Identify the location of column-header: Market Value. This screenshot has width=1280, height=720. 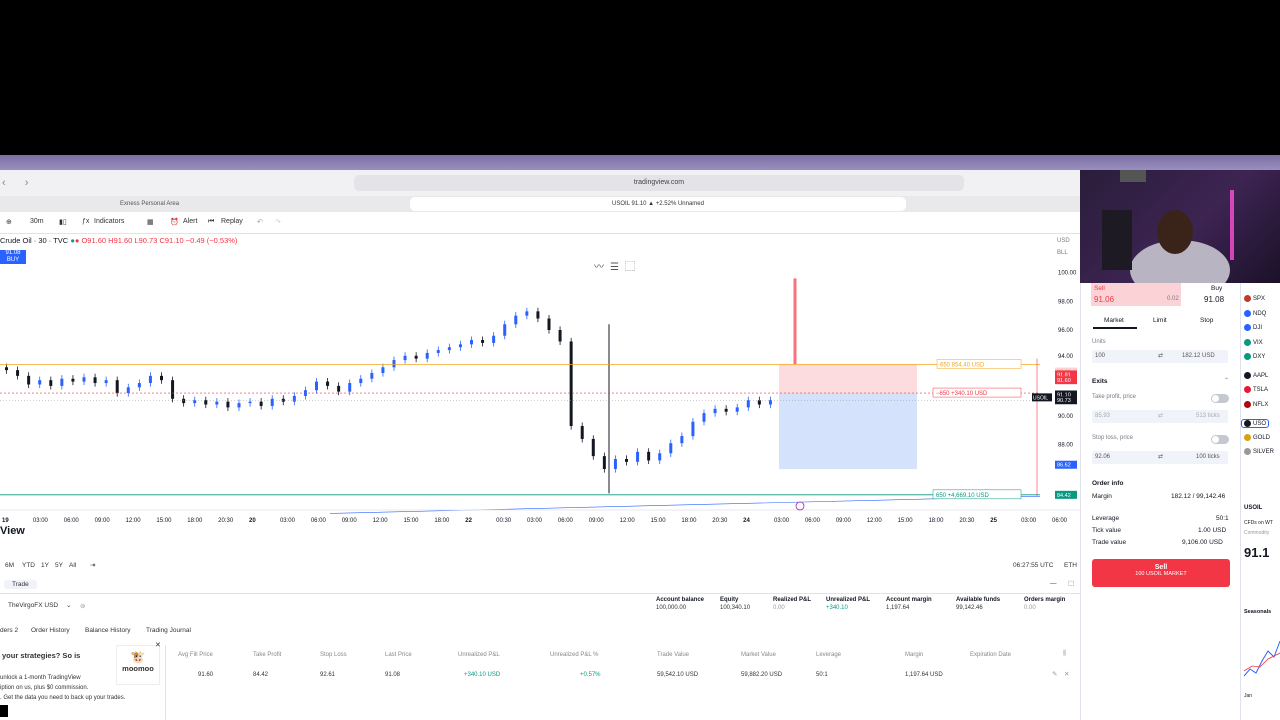
(758, 655).